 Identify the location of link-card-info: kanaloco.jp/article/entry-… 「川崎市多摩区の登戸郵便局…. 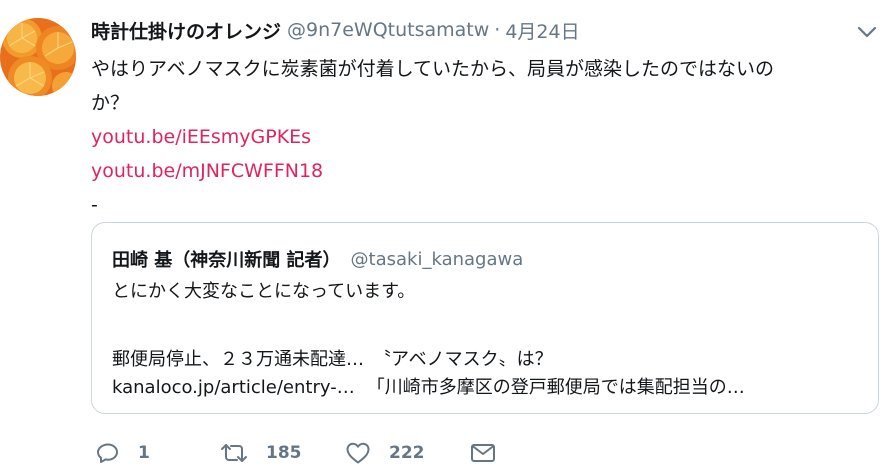
(428, 386).